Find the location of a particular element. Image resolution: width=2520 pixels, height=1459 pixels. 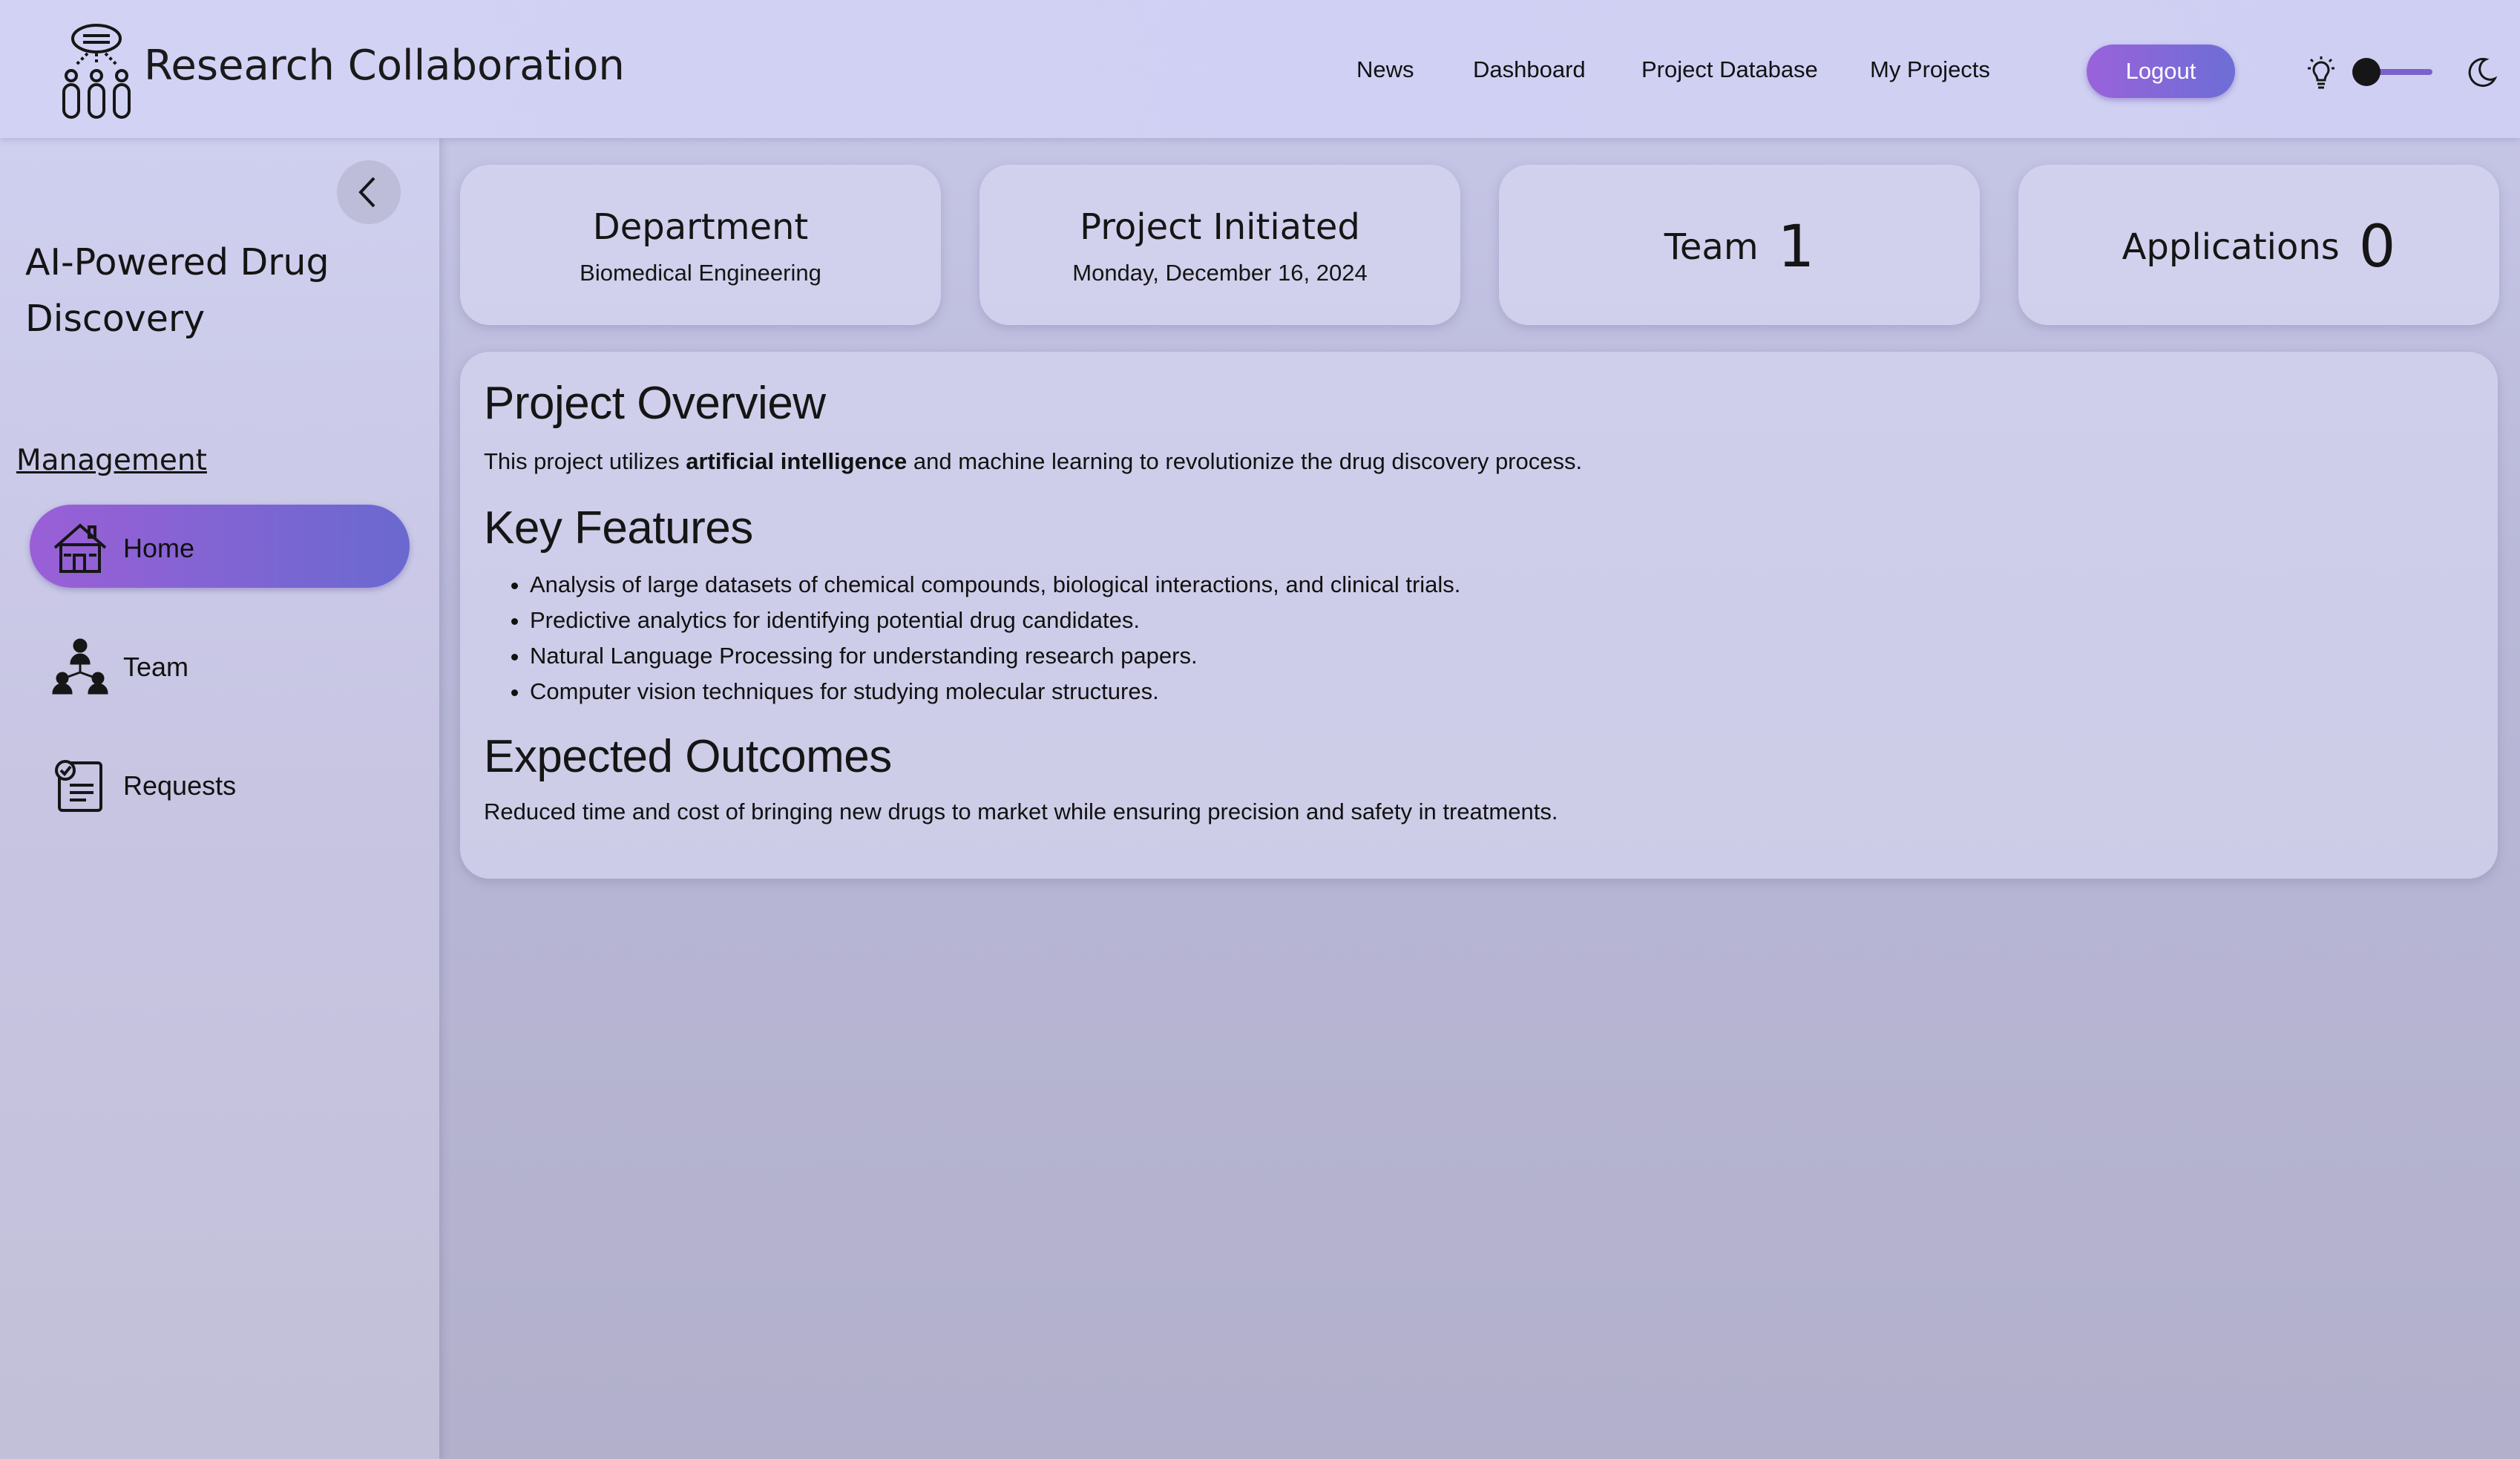

project-title: AI-Powered Drug Discovery is located at coordinates (177, 290).